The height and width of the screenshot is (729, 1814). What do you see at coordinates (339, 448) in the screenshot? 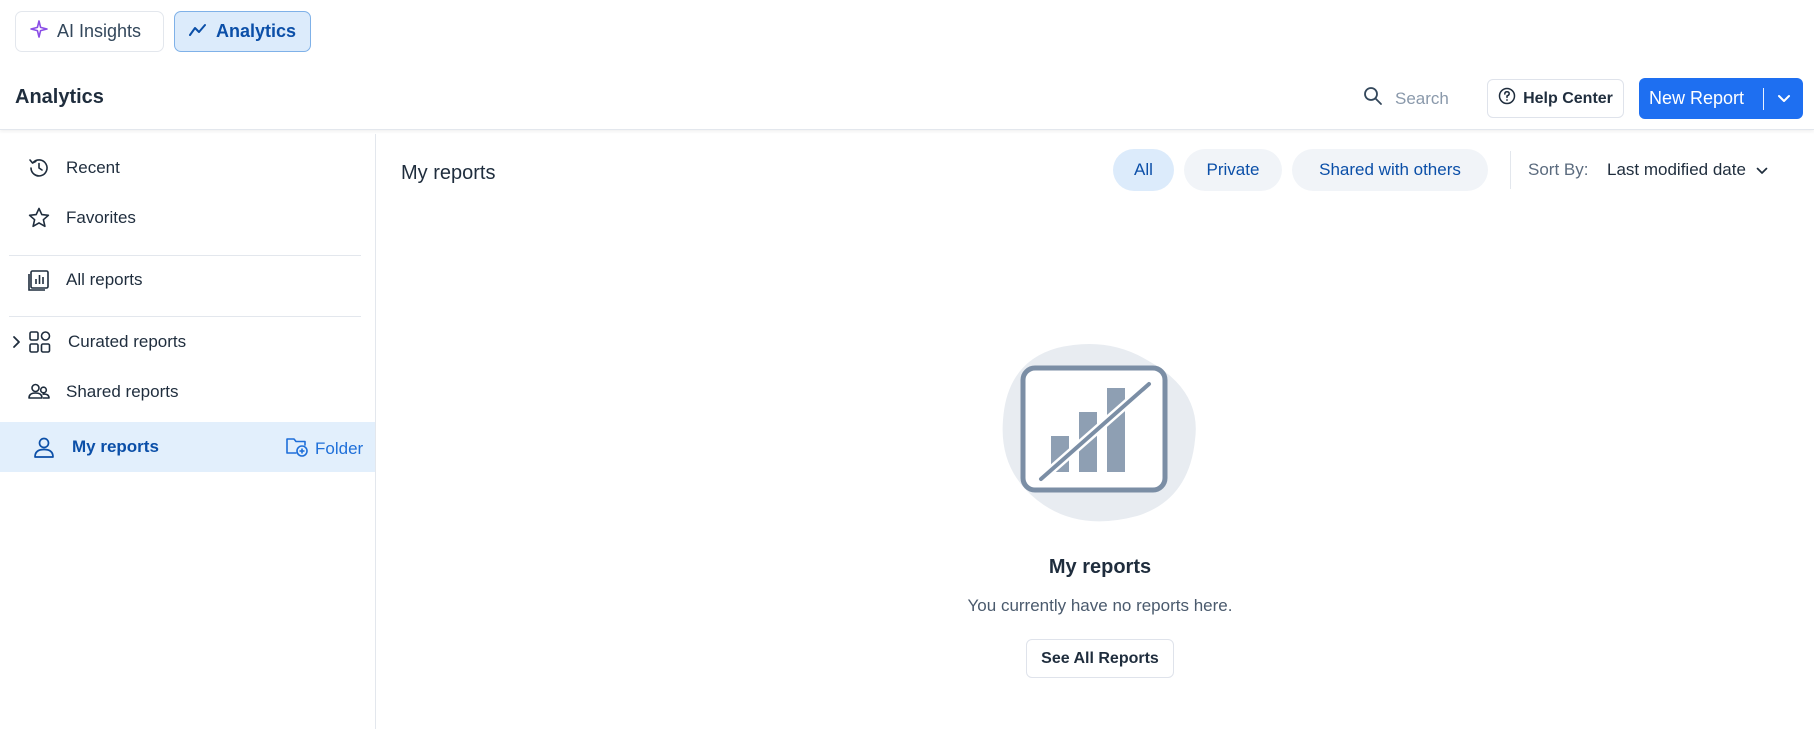
I see `folder-label: Folder` at bounding box center [339, 448].